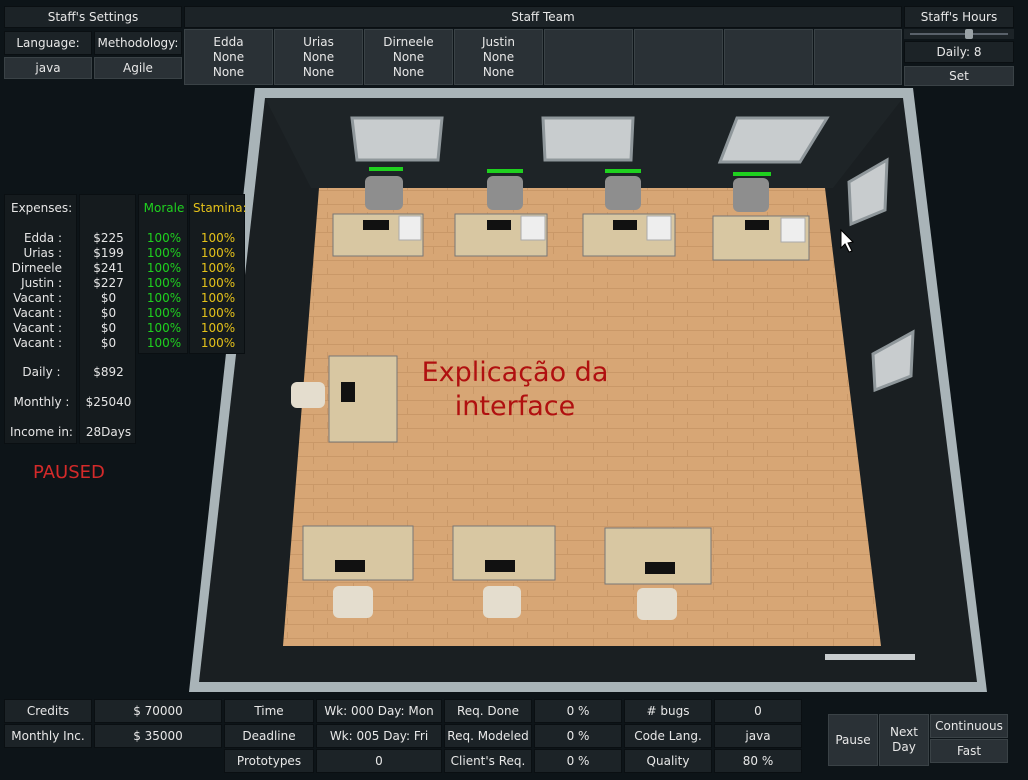 The image size is (1028, 780). I want to click on expense-row-name: Urias :, so click(42, 253).